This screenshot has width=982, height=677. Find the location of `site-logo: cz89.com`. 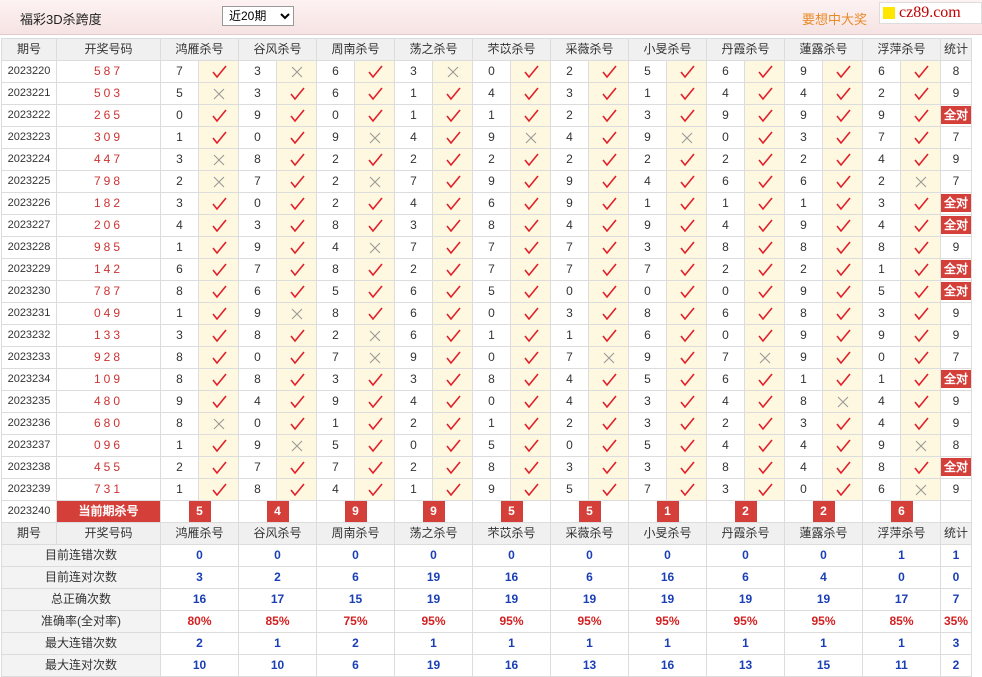

site-logo: cz89.com is located at coordinates (930, 13).